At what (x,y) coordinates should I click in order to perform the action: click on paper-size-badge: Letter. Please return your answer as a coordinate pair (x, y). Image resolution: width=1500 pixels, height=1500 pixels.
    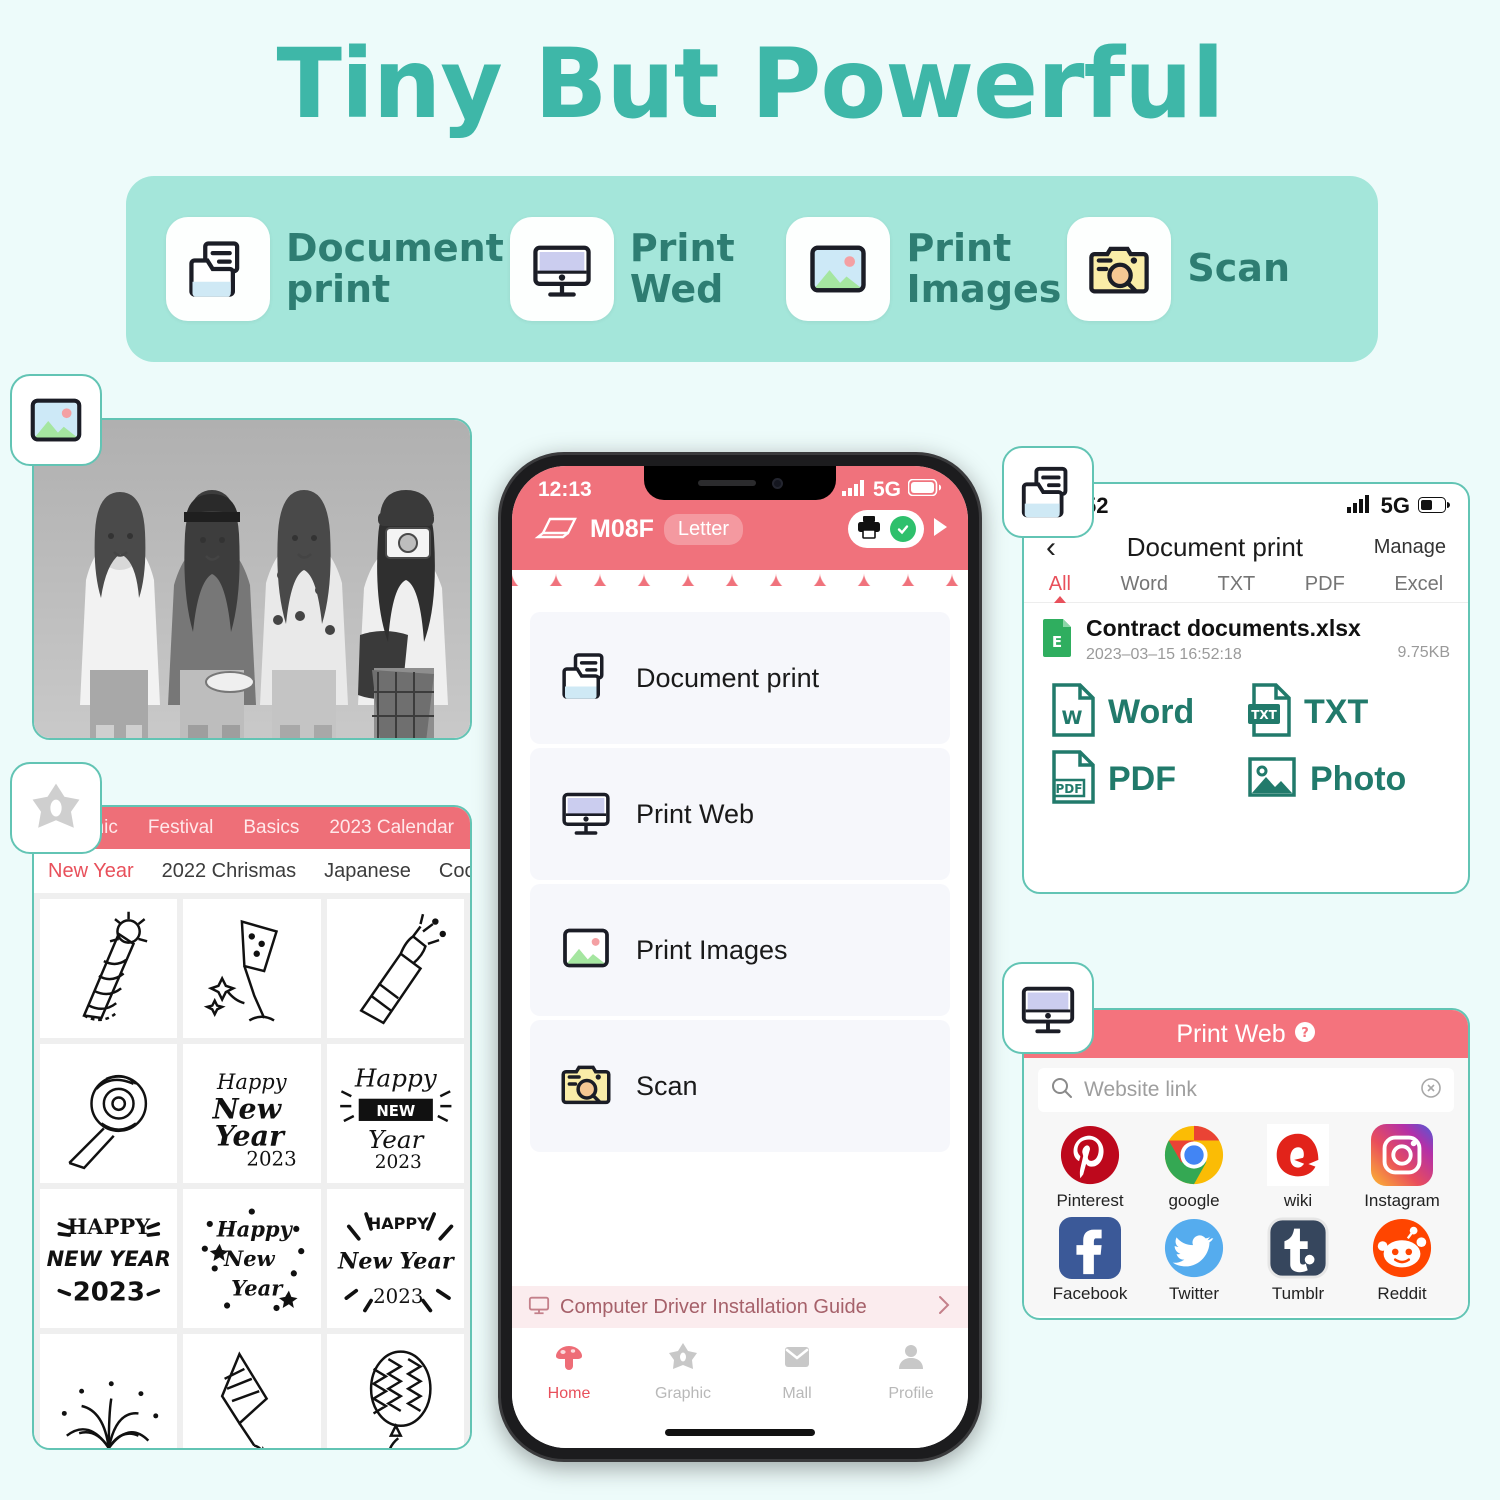
    Looking at the image, I should click on (703, 529).